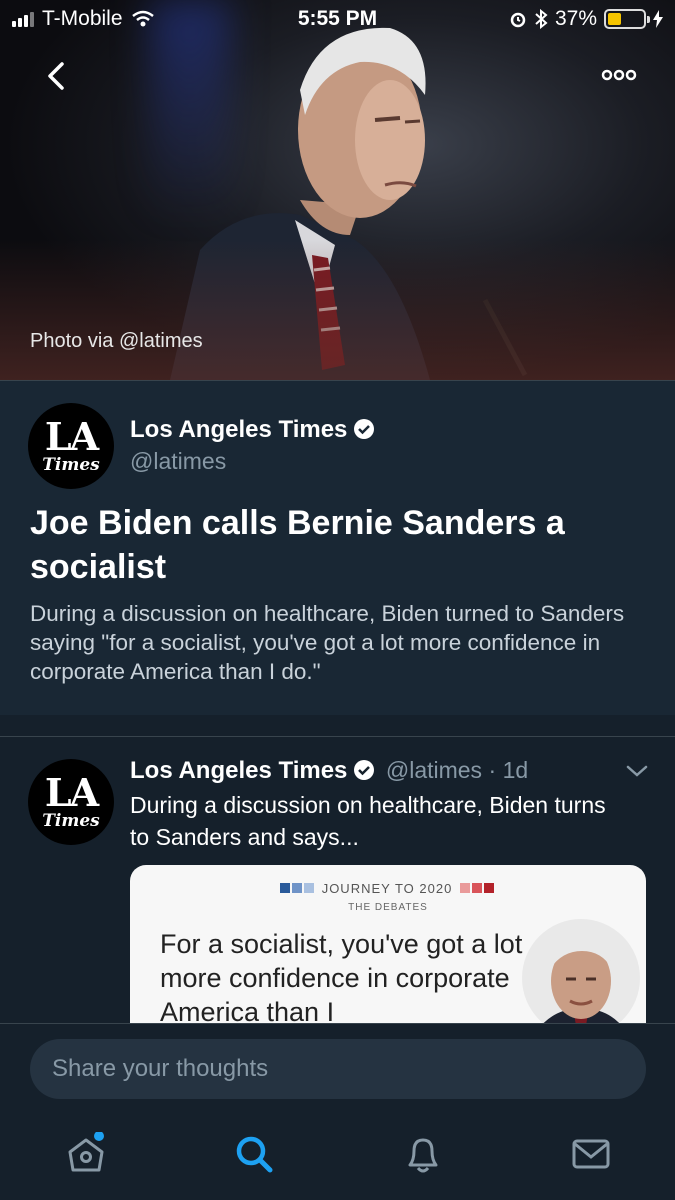 This screenshot has height=1200, width=675. Describe the element at coordinates (388, 888) in the screenshot. I see `media-series-title: JOURNEY TO 2020` at that location.